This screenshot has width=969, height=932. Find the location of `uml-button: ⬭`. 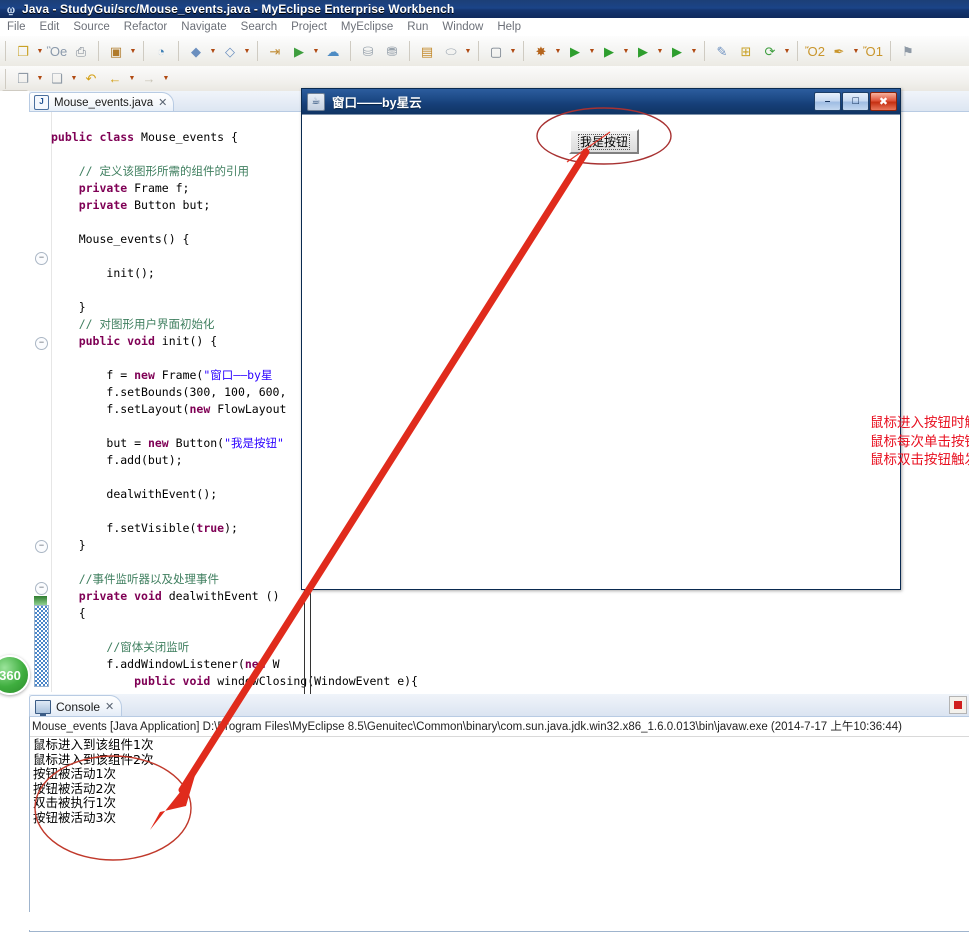

uml-button: ⬭ is located at coordinates (451, 51).